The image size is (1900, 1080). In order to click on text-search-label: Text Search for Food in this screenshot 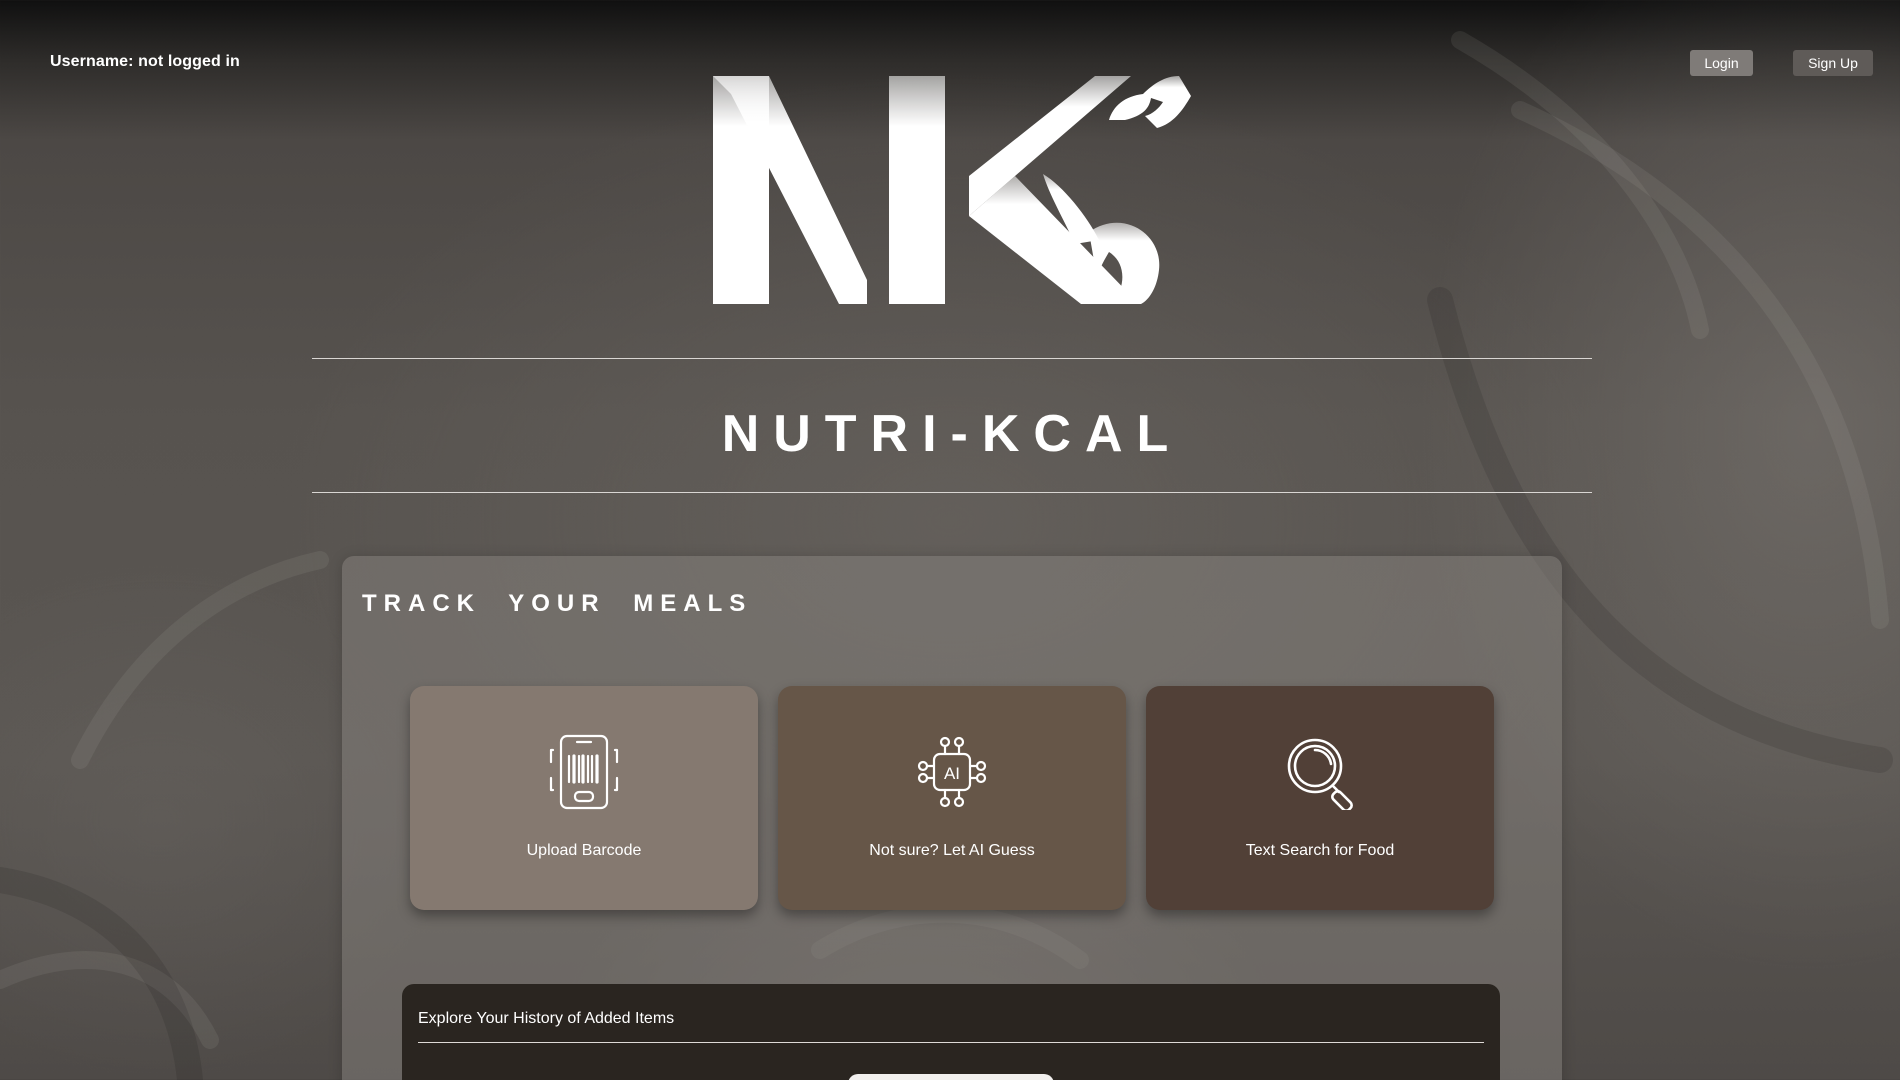, I will do `click(1320, 850)`.